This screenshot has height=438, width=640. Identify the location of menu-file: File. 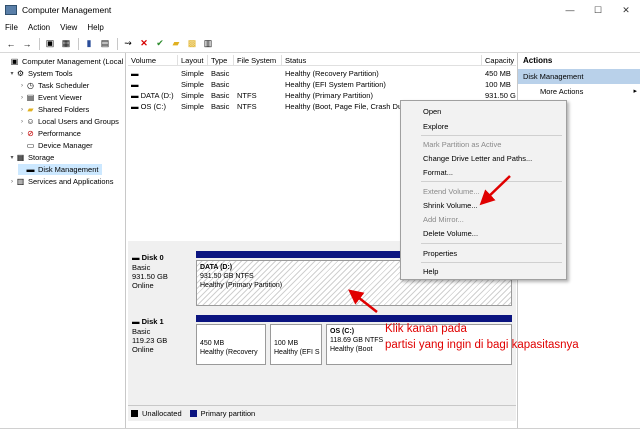
(11, 27).